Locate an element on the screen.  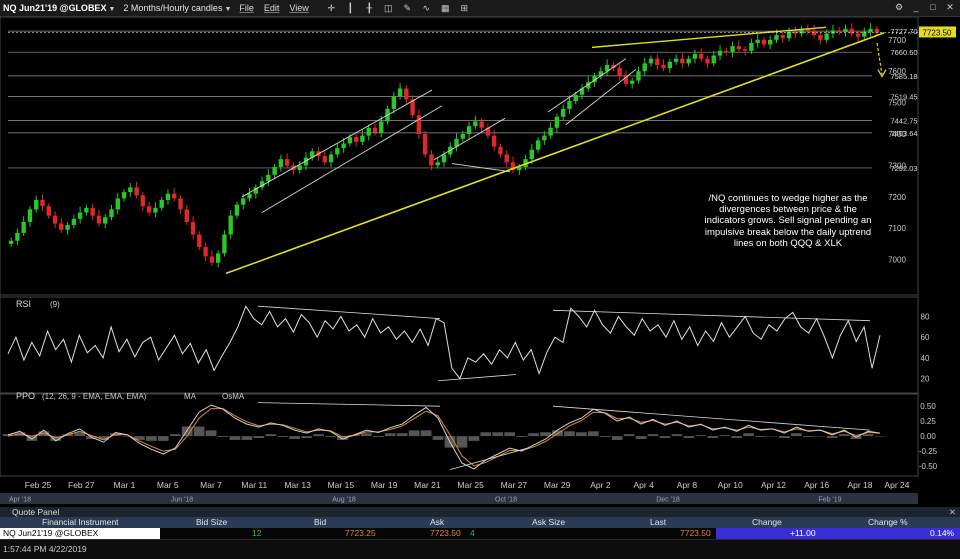
crosshair-icon: ✛ is located at coordinates (331, 8).